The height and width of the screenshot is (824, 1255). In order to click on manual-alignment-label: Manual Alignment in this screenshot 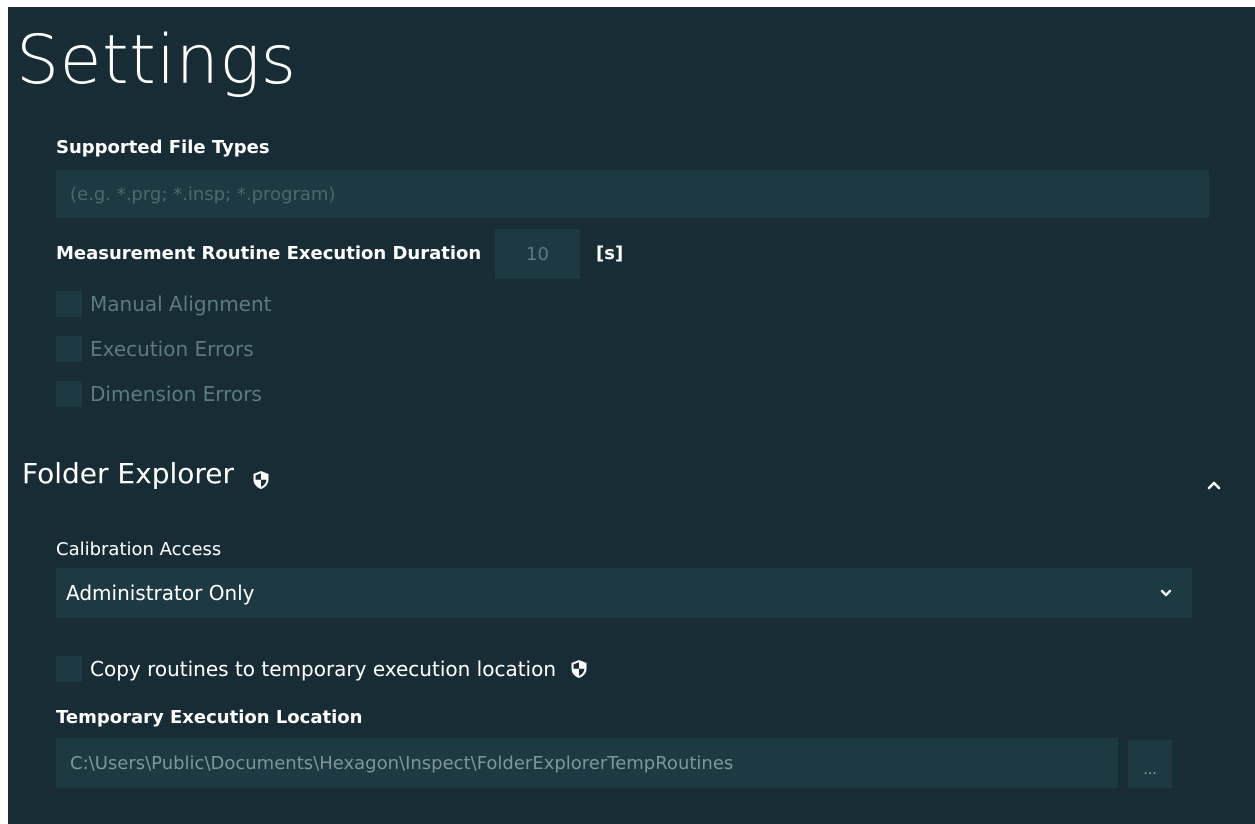, I will do `click(181, 304)`.